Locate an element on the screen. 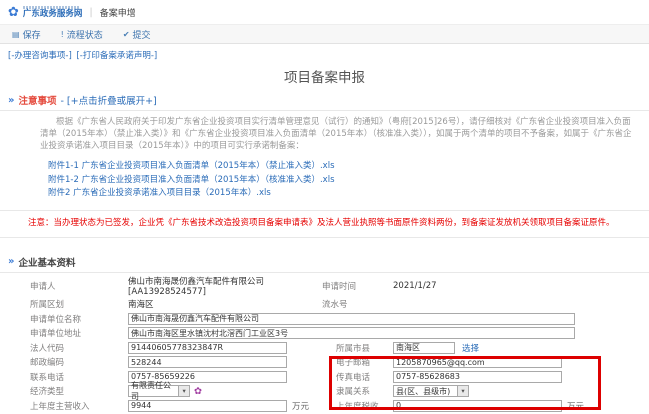 The height and width of the screenshot is (414, 649). save-icon: ▤ is located at coordinates (16, 34).